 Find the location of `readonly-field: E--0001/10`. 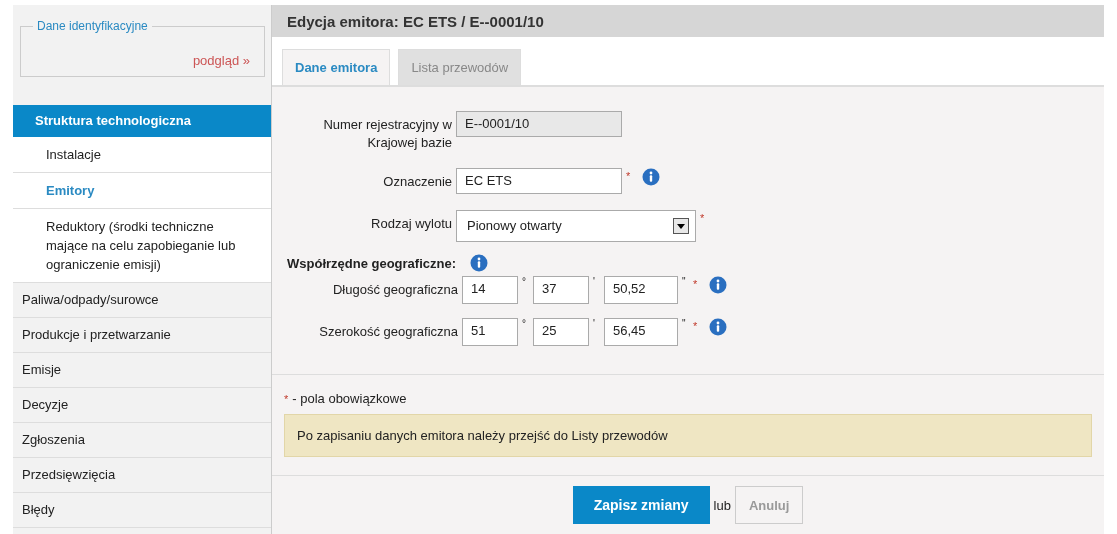

readonly-field: E--0001/10 is located at coordinates (539, 124).